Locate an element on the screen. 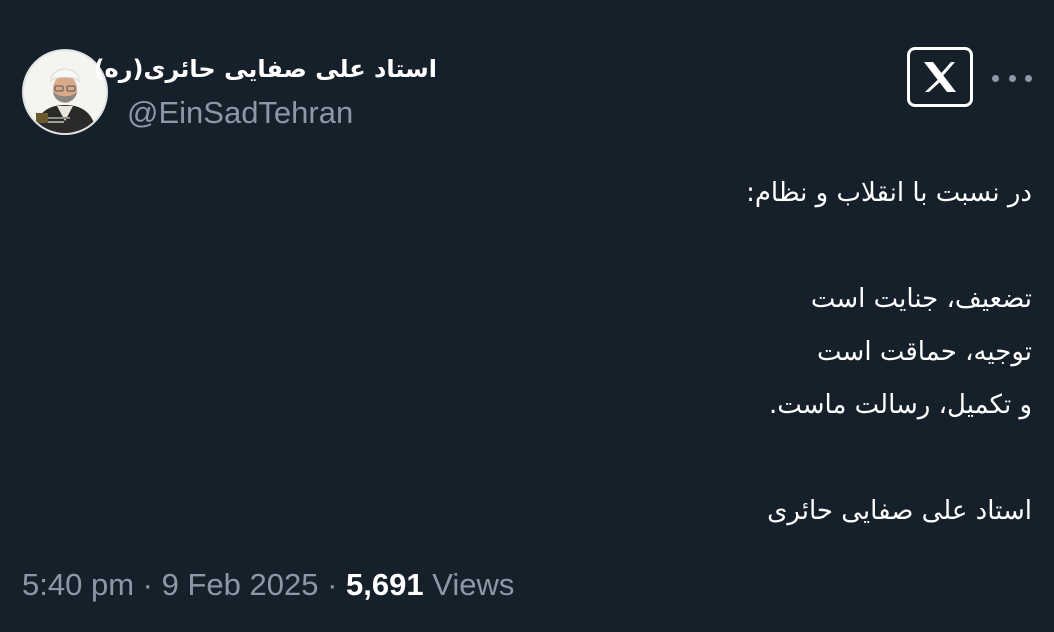  views-count: 5,691 is located at coordinates (385, 584).